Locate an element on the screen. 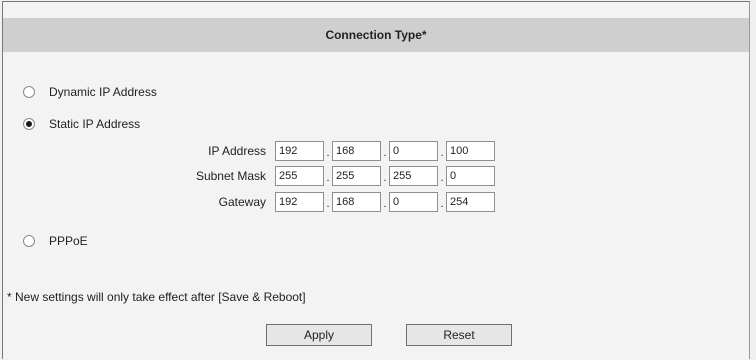 The width and height of the screenshot is (756, 360). section-title: Connection Type* is located at coordinates (376, 35).